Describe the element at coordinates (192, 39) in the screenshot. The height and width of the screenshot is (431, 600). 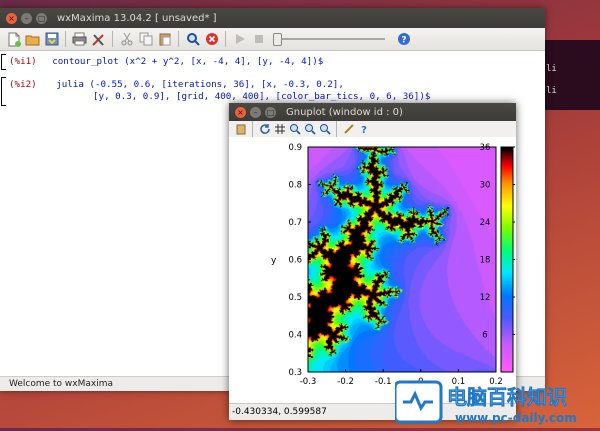
I see `find-icon` at that location.